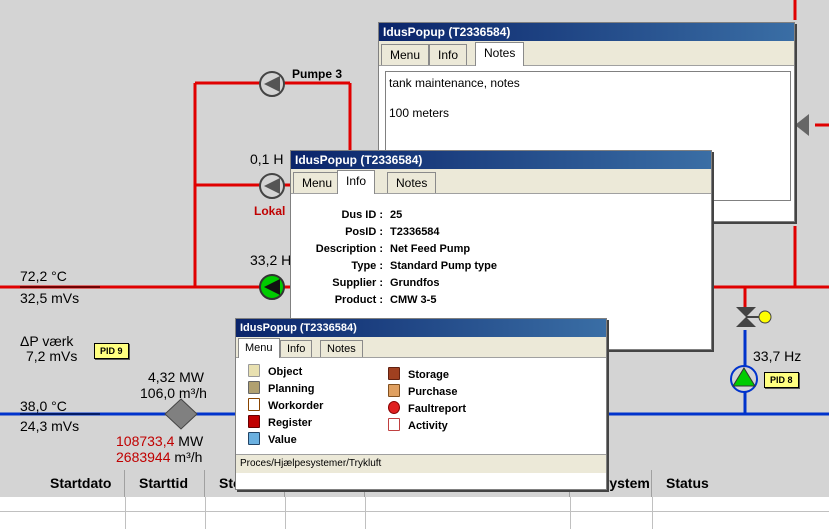 Image resolution: width=829 pixels, height=529 pixels. Describe the element at coordinates (744, 379) in the screenshot. I see `pump-right-icon` at that location.